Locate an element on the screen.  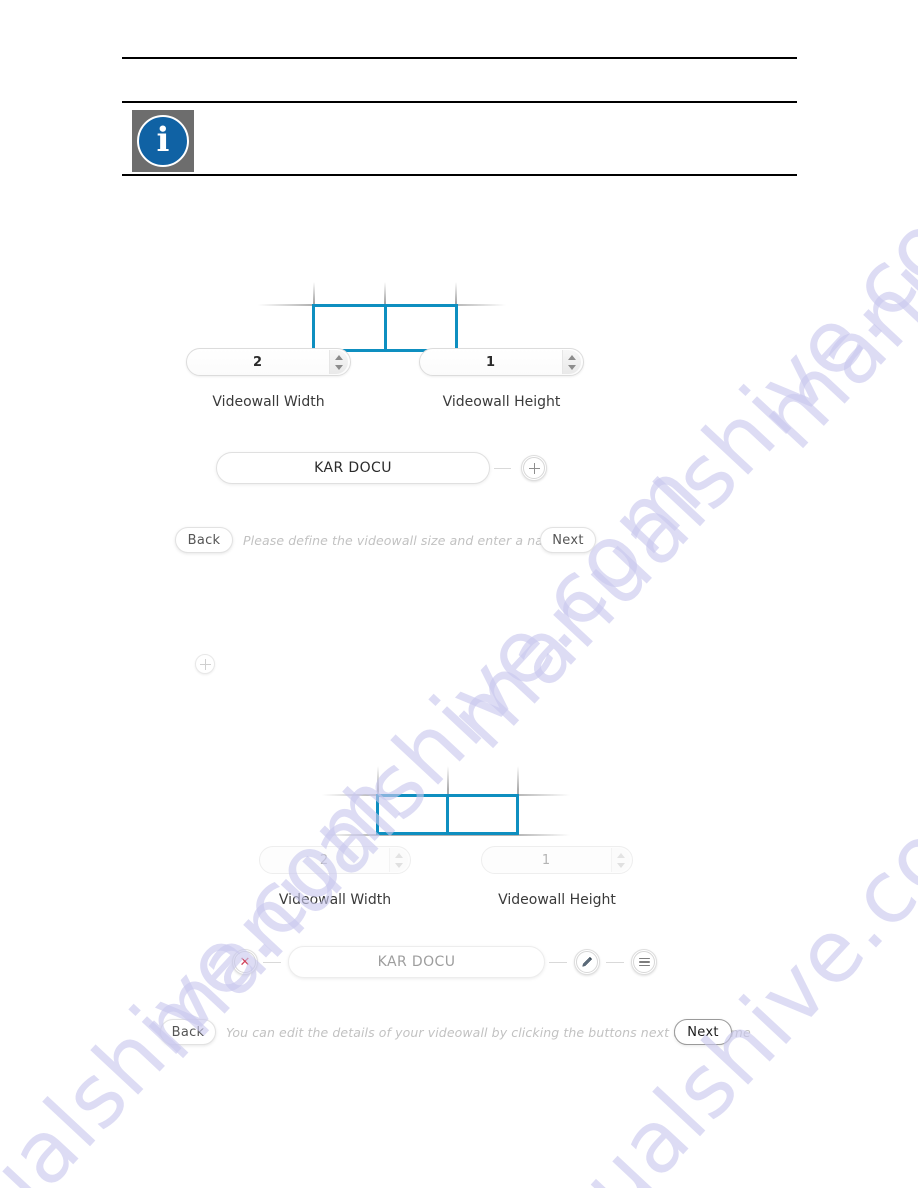
add-videowall-button is located at coordinates (534, 468).